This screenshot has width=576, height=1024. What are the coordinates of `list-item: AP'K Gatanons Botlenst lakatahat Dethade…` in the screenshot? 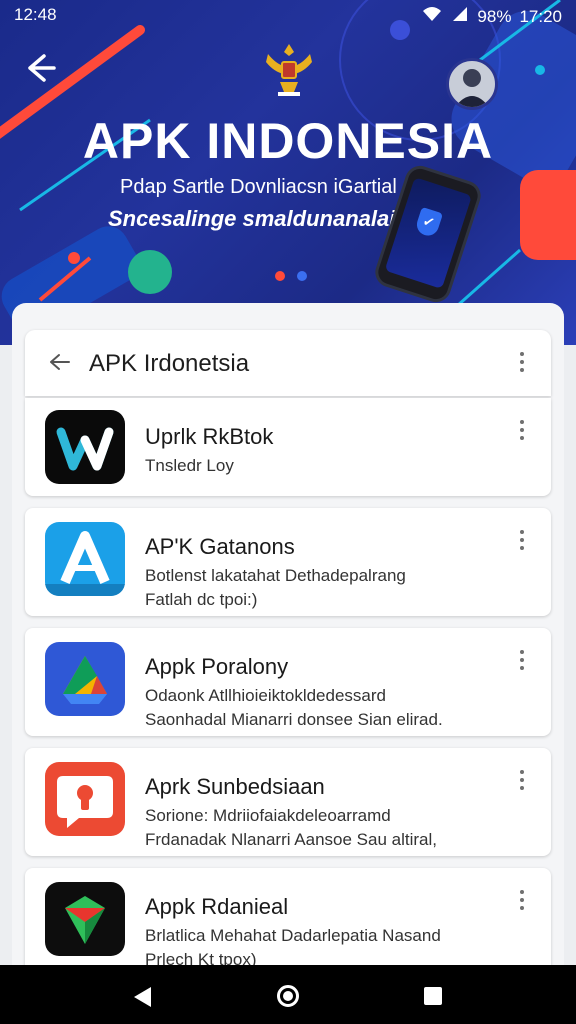 It's located at (288, 562).